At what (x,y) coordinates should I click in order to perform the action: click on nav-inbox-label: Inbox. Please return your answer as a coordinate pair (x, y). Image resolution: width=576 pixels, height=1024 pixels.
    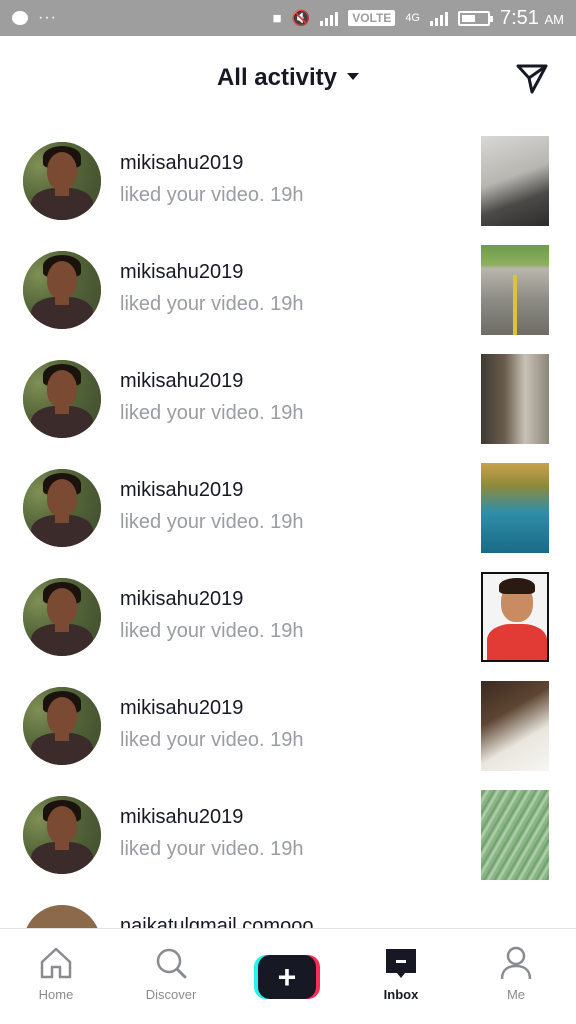
    Looking at the image, I should click on (401, 994).